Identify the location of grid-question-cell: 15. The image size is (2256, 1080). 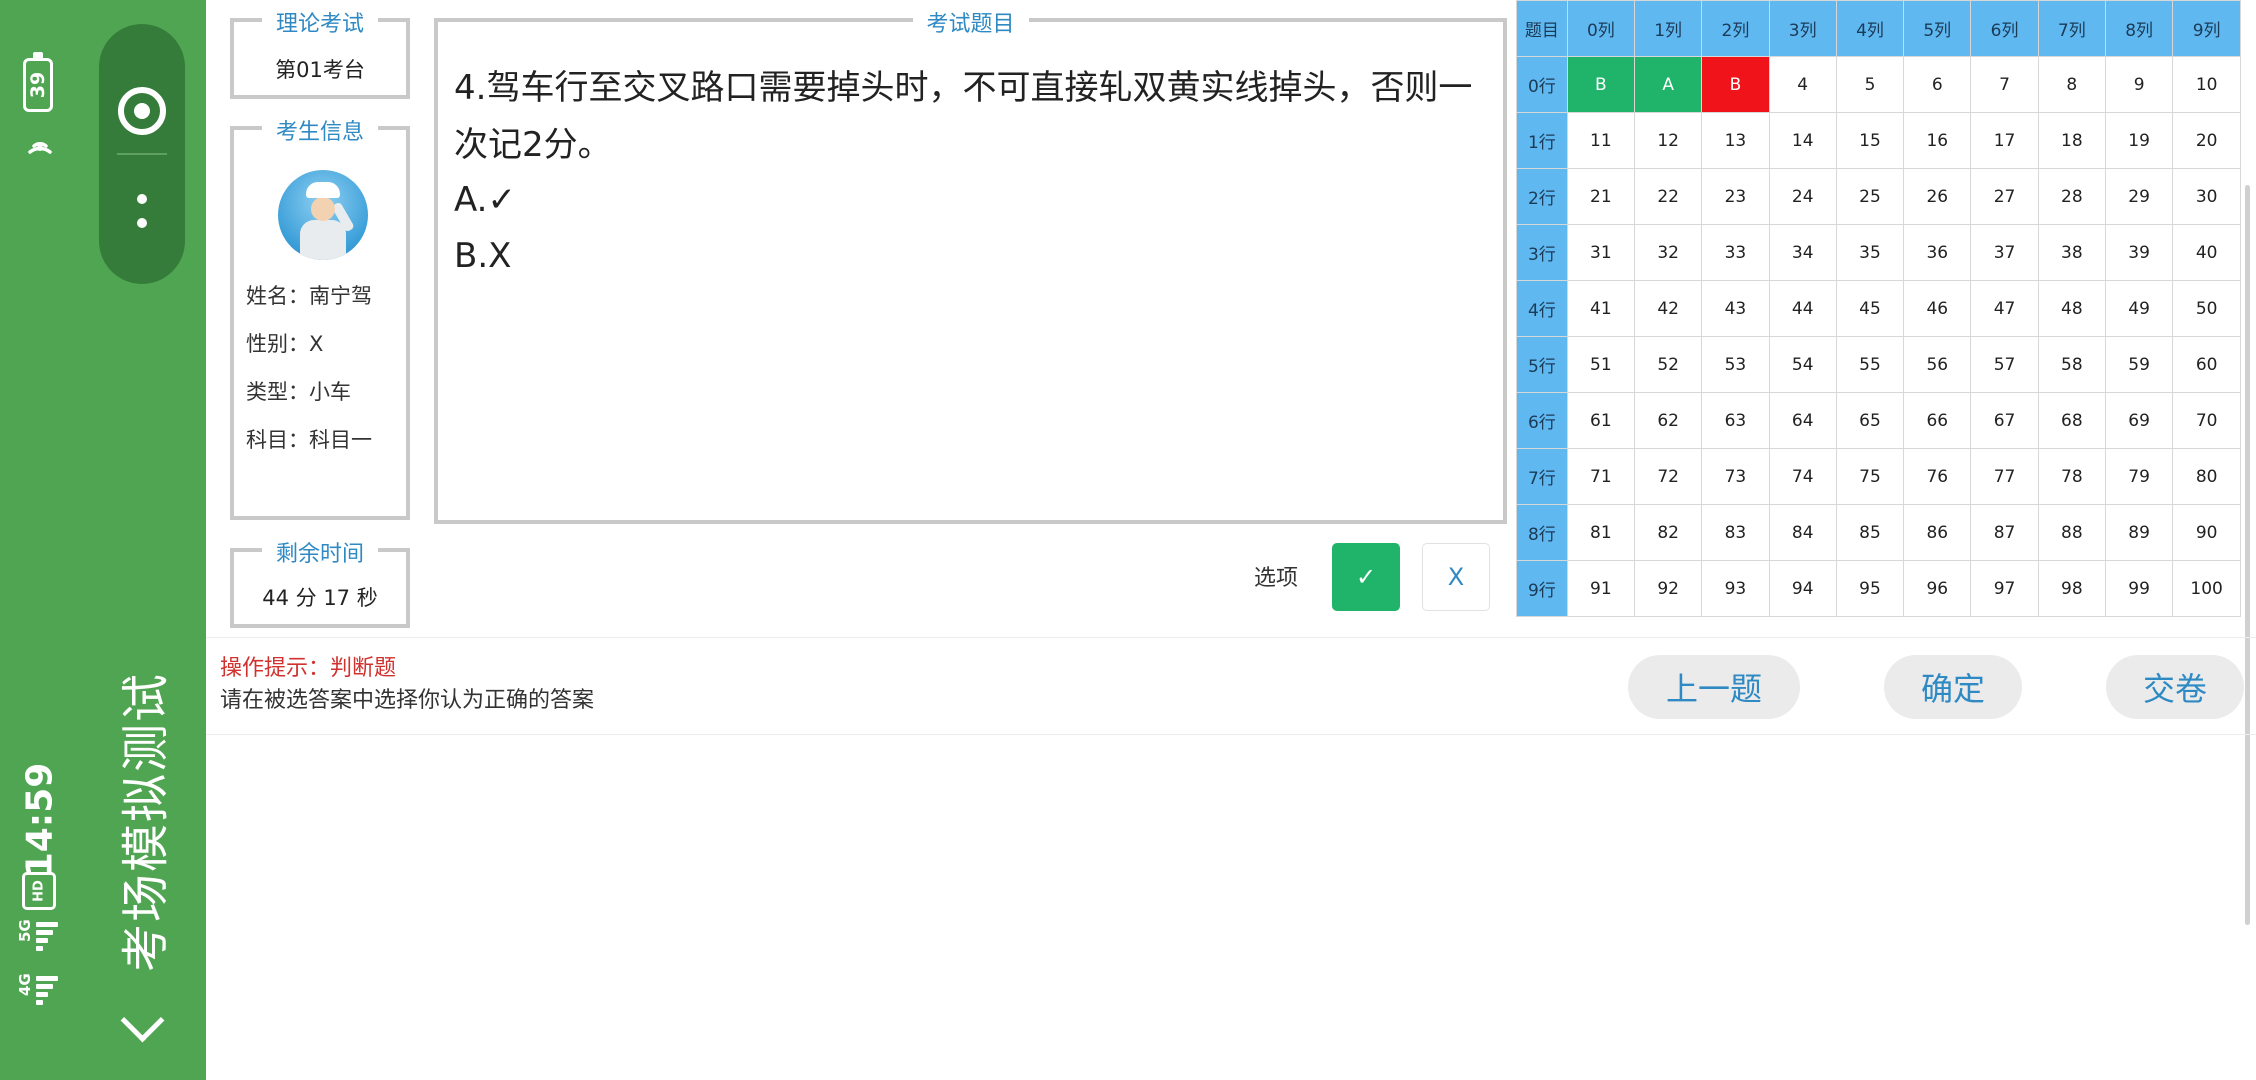
(1870, 140).